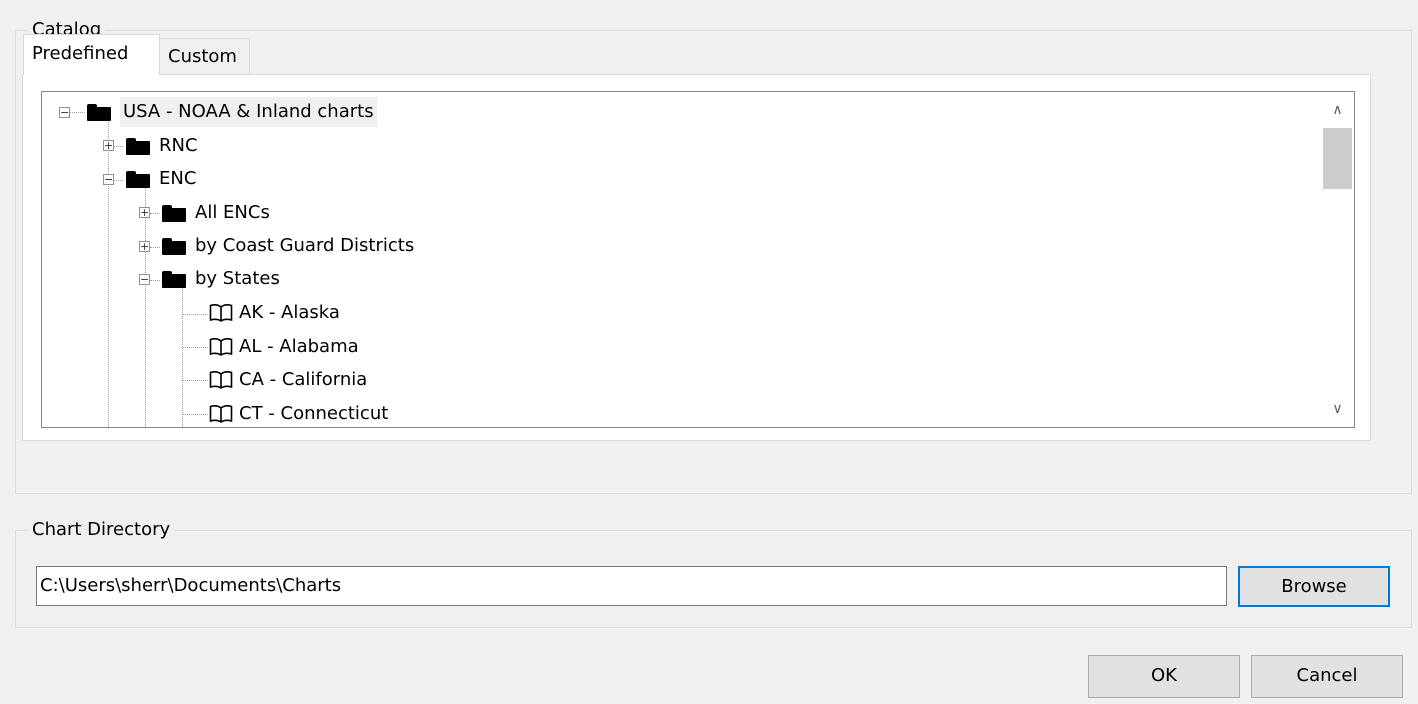 This screenshot has height=704, width=1418. Describe the element at coordinates (631, 586) in the screenshot. I see `chart-directory-input: C:\Users\sherr\Documents\Charts` at that location.